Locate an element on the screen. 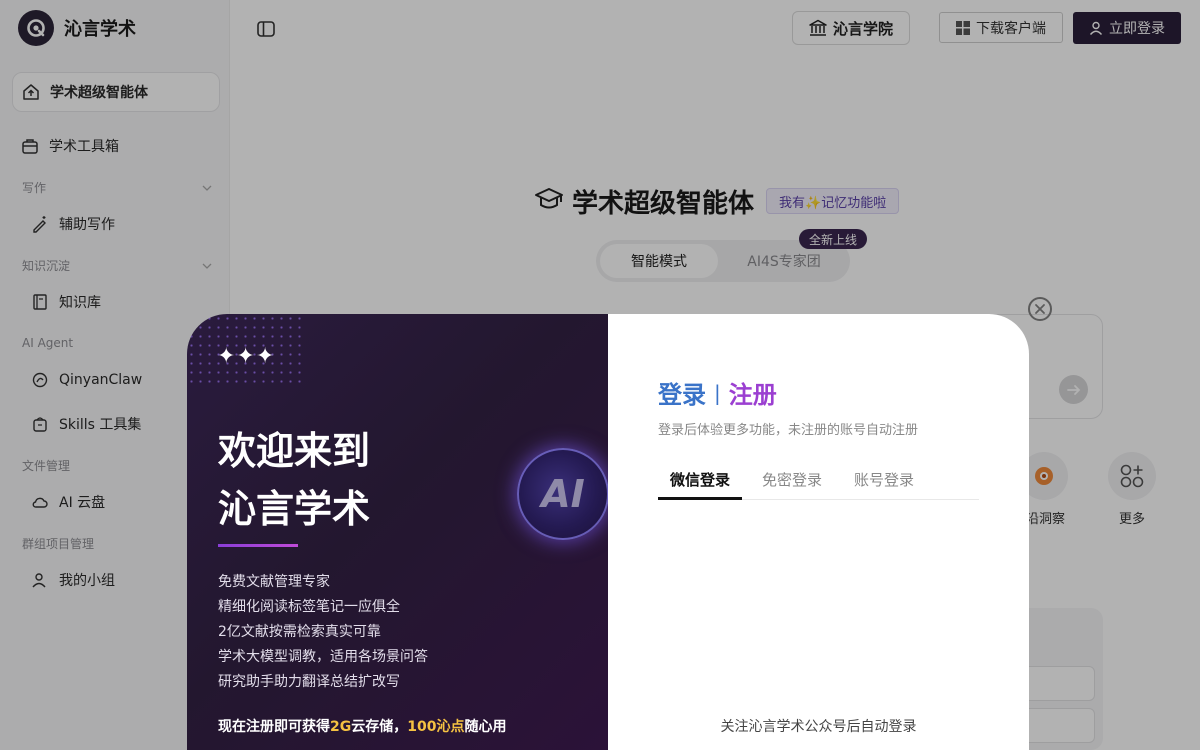 Image resolution: width=1200 pixels, height=750 pixels. promo-underline is located at coordinates (258, 545).